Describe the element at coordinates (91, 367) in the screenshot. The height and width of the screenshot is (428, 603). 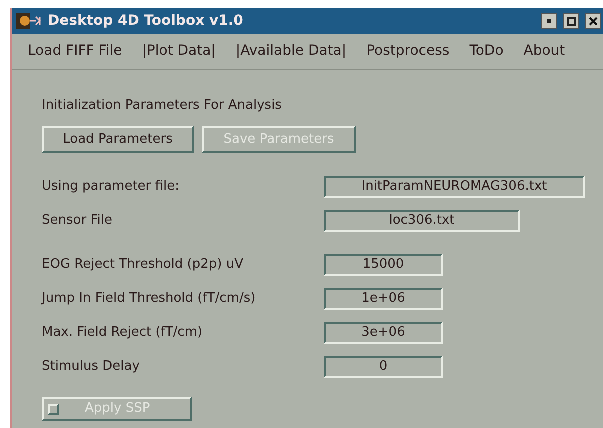
I see `field-label: Stimulus Delay` at that location.